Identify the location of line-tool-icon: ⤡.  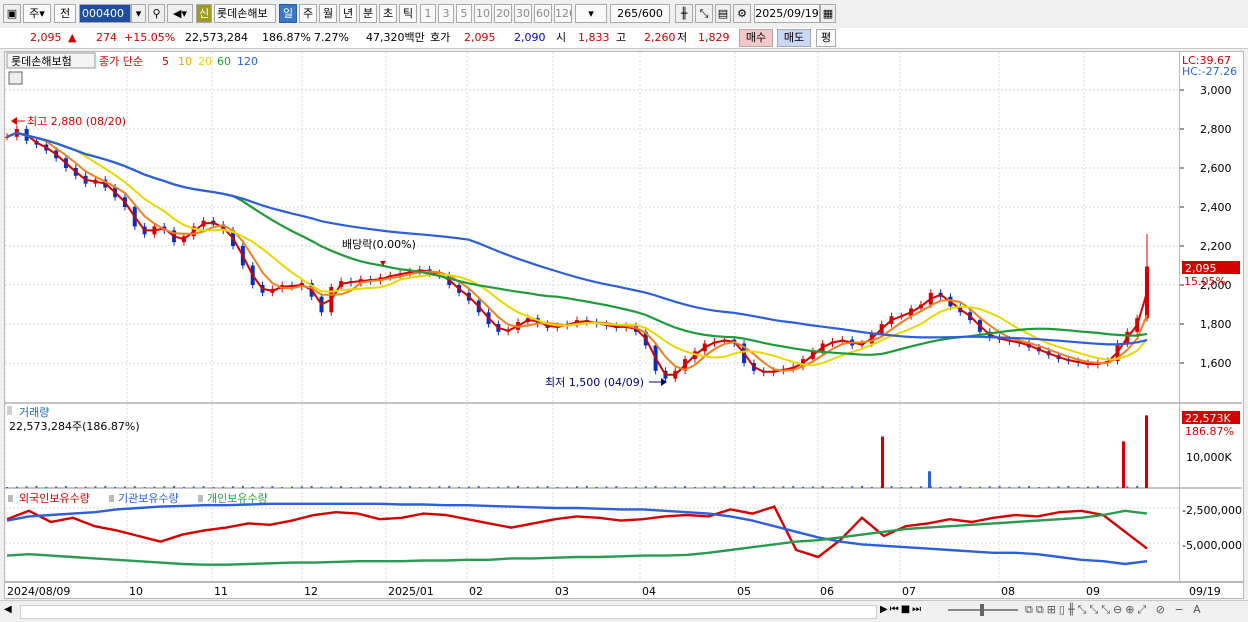
(704, 13).